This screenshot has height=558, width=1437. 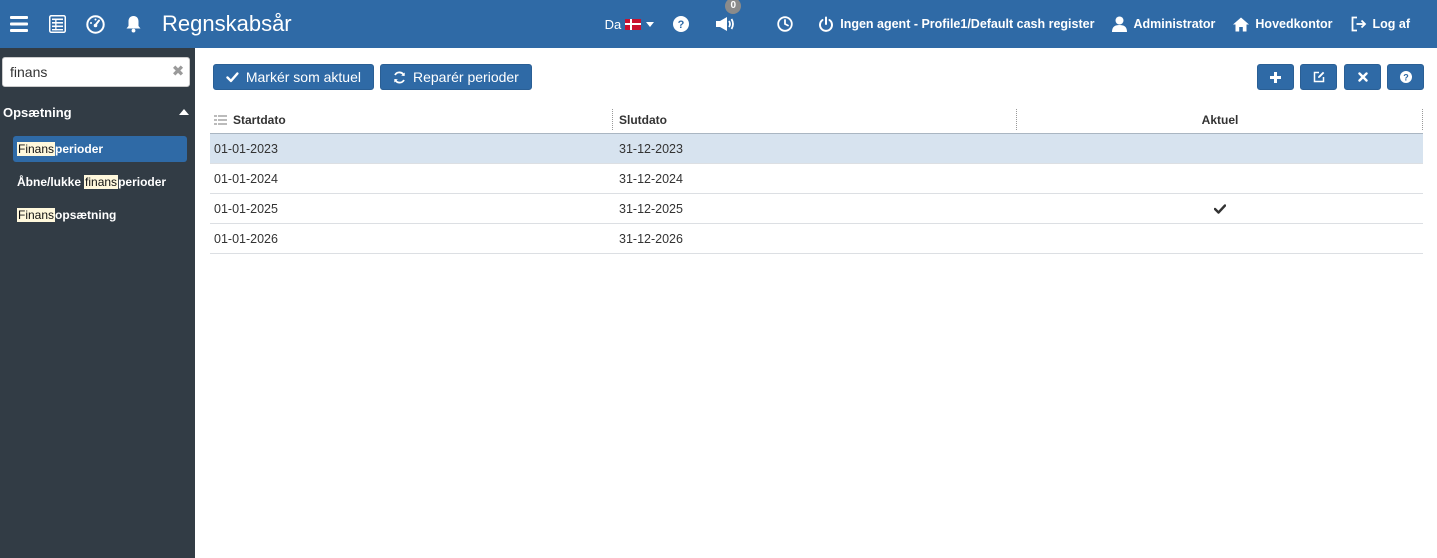 I want to click on column-header-start: Startdato, so click(x=411, y=119).